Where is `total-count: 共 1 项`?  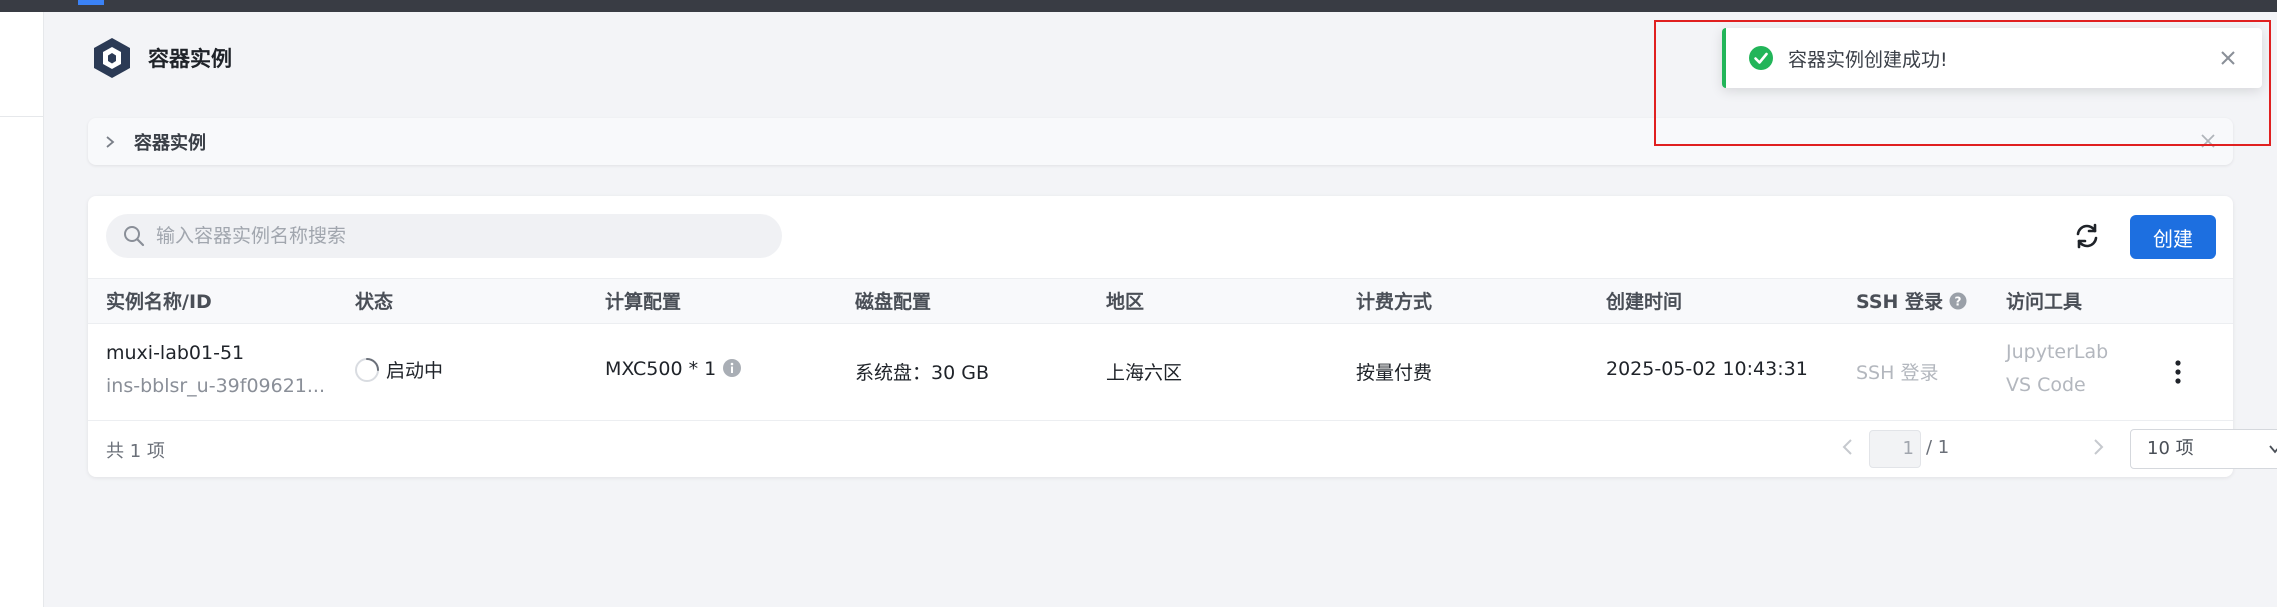 total-count: 共 1 项 is located at coordinates (135, 451).